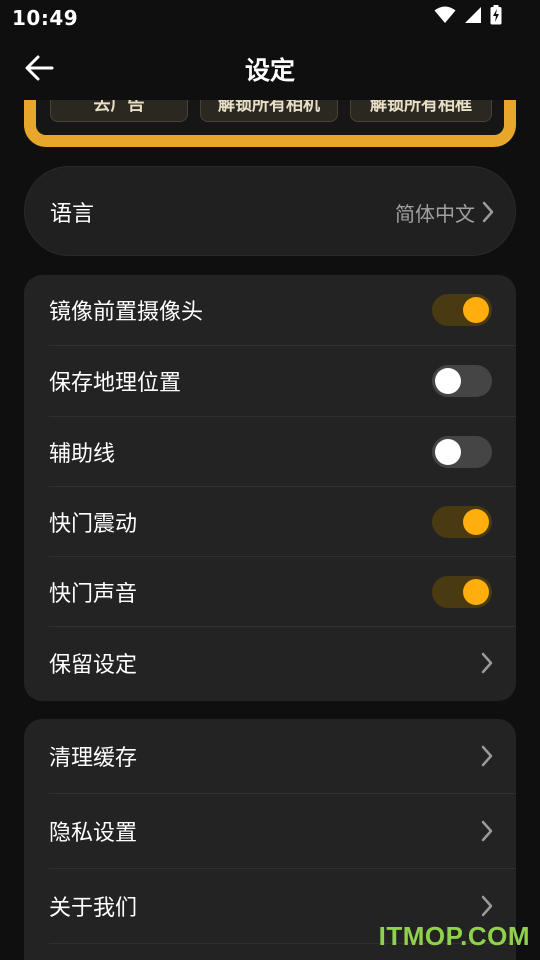 The image size is (540, 960). What do you see at coordinates (93, 833) in the screenshot?
I see `row-label: 隐私设置` at bounding box center [93, 833].